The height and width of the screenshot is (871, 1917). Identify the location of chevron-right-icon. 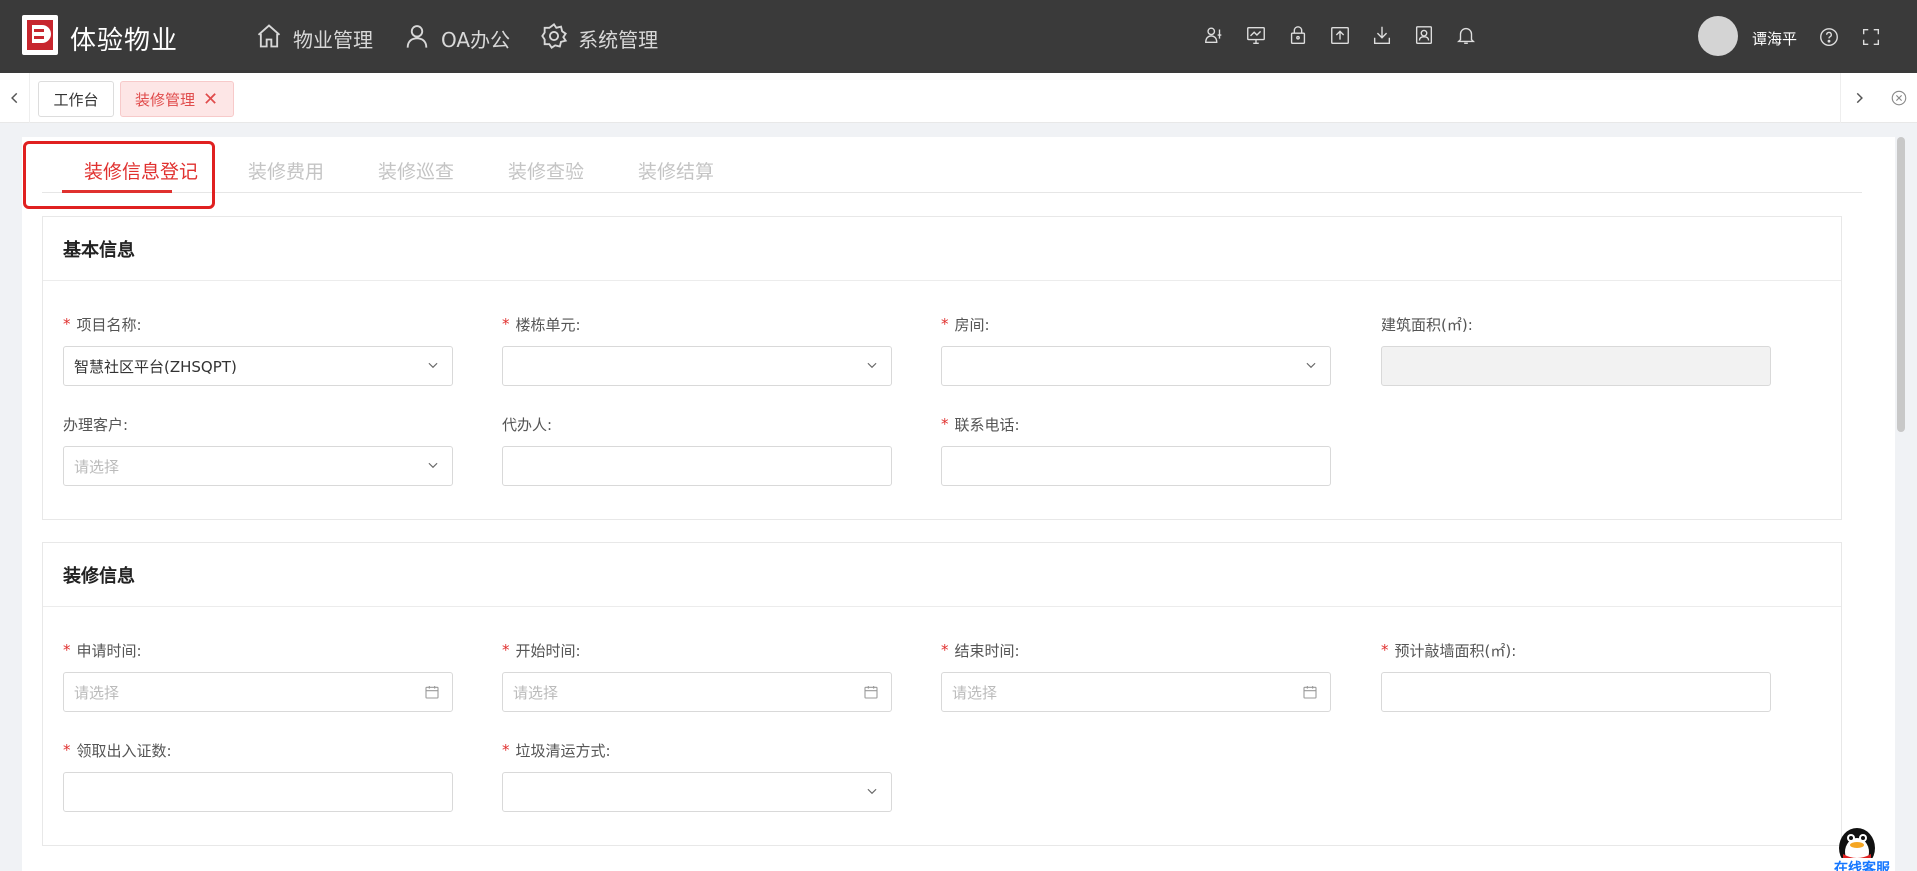
(1859, 98).